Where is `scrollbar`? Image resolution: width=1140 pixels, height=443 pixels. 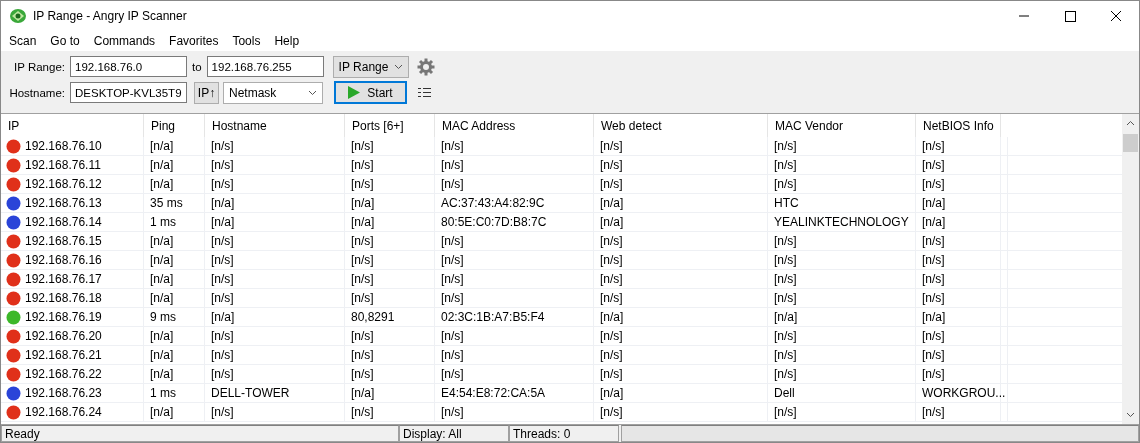 scrollbar is located at coordinates (1130, 269).